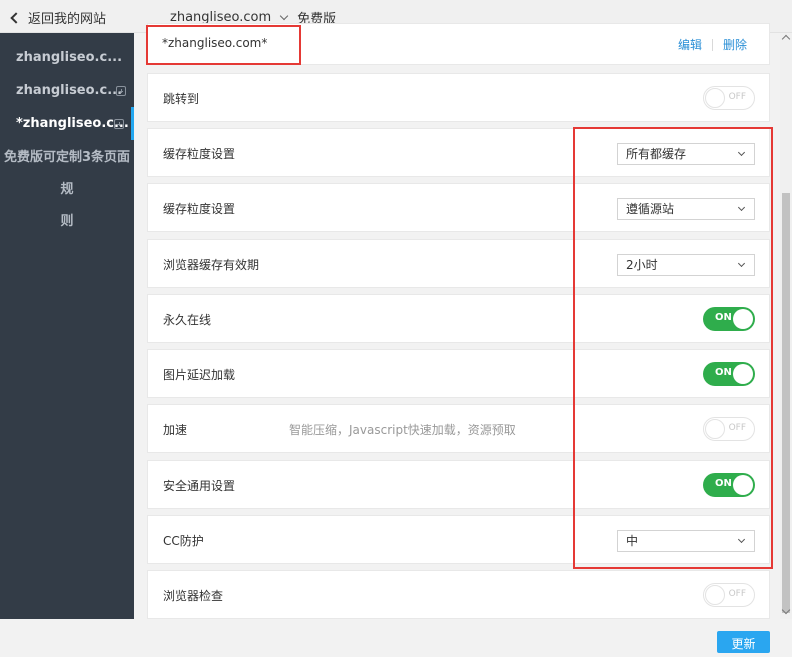 The image size is (792, 657). Describe the element at coordinates (786, 39) in the screenshot. I see `scroll-up-icon` at that location.